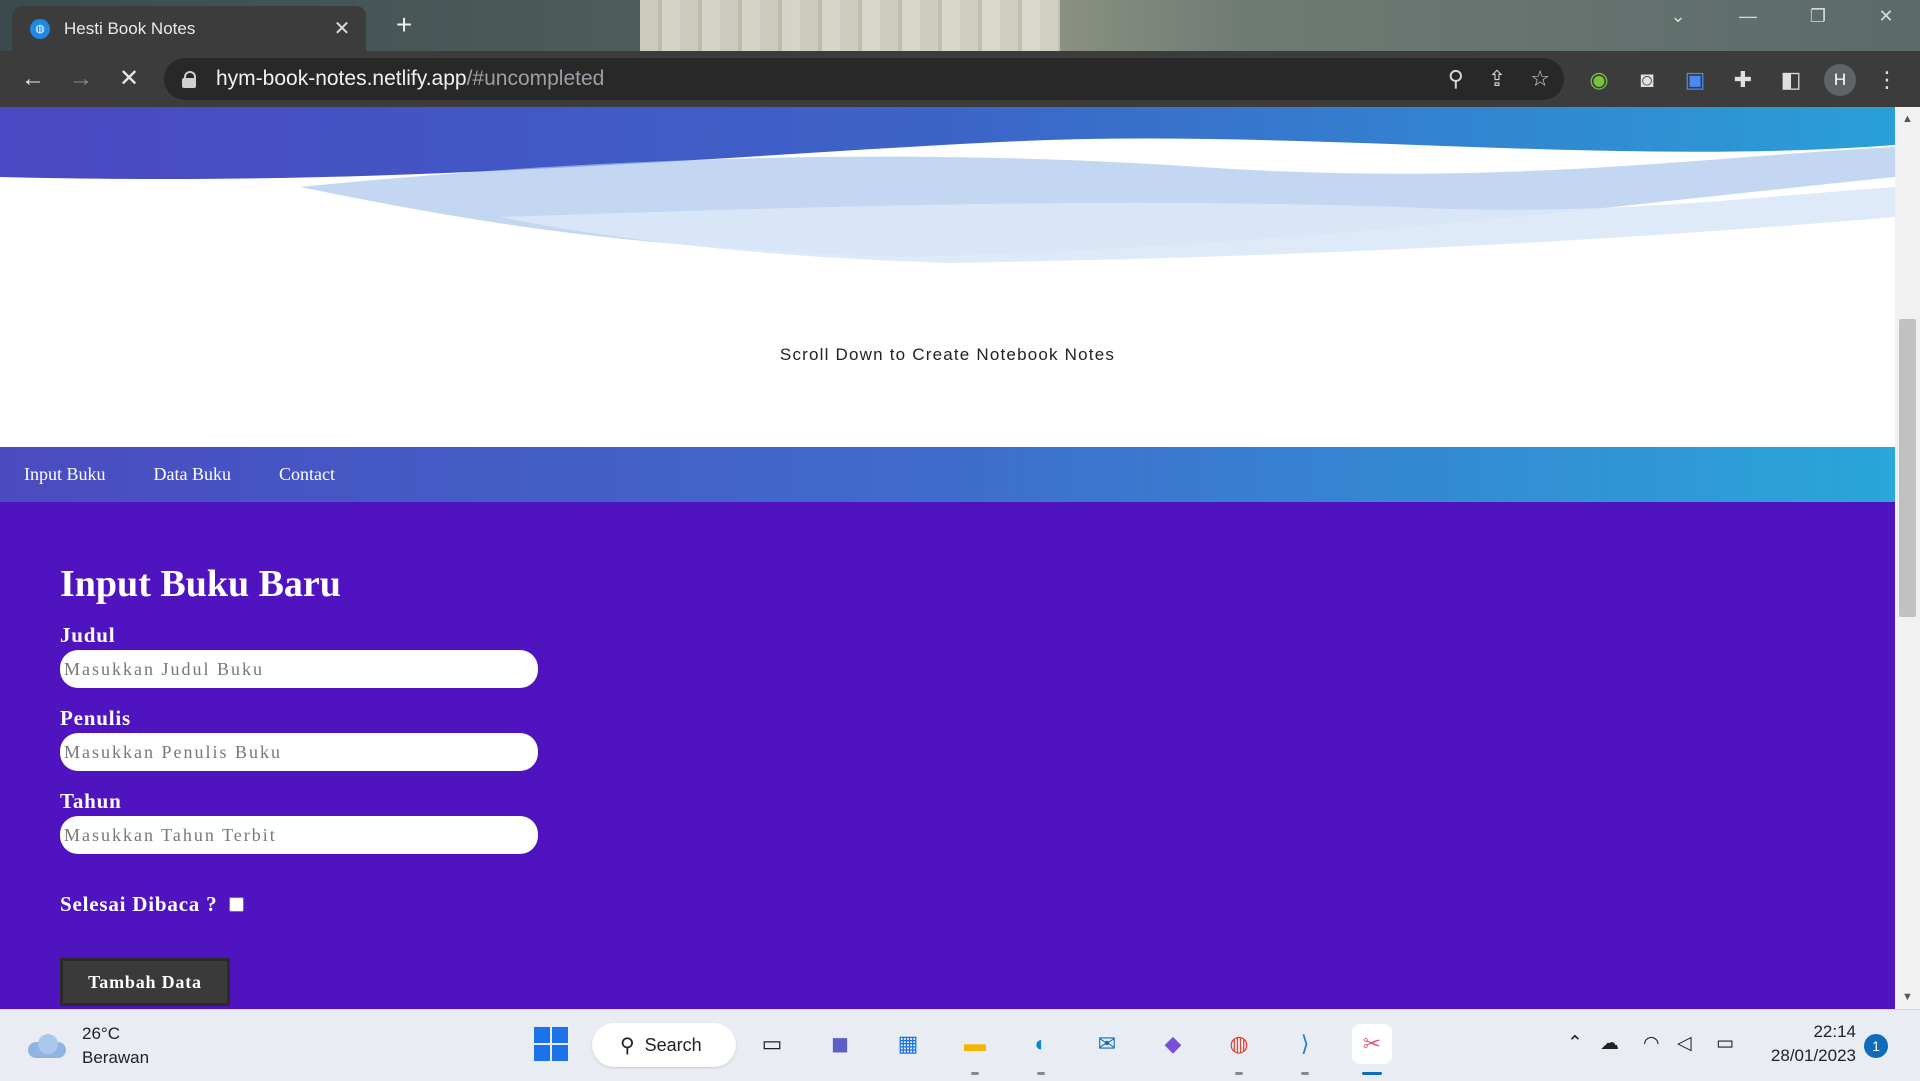 The width and height of the screenshot is (1920, 1081). What do you see at coordinates (47, 1046) in the screenshot?
I see `cloud-weather-icon` at bounding box center [47, 1046].